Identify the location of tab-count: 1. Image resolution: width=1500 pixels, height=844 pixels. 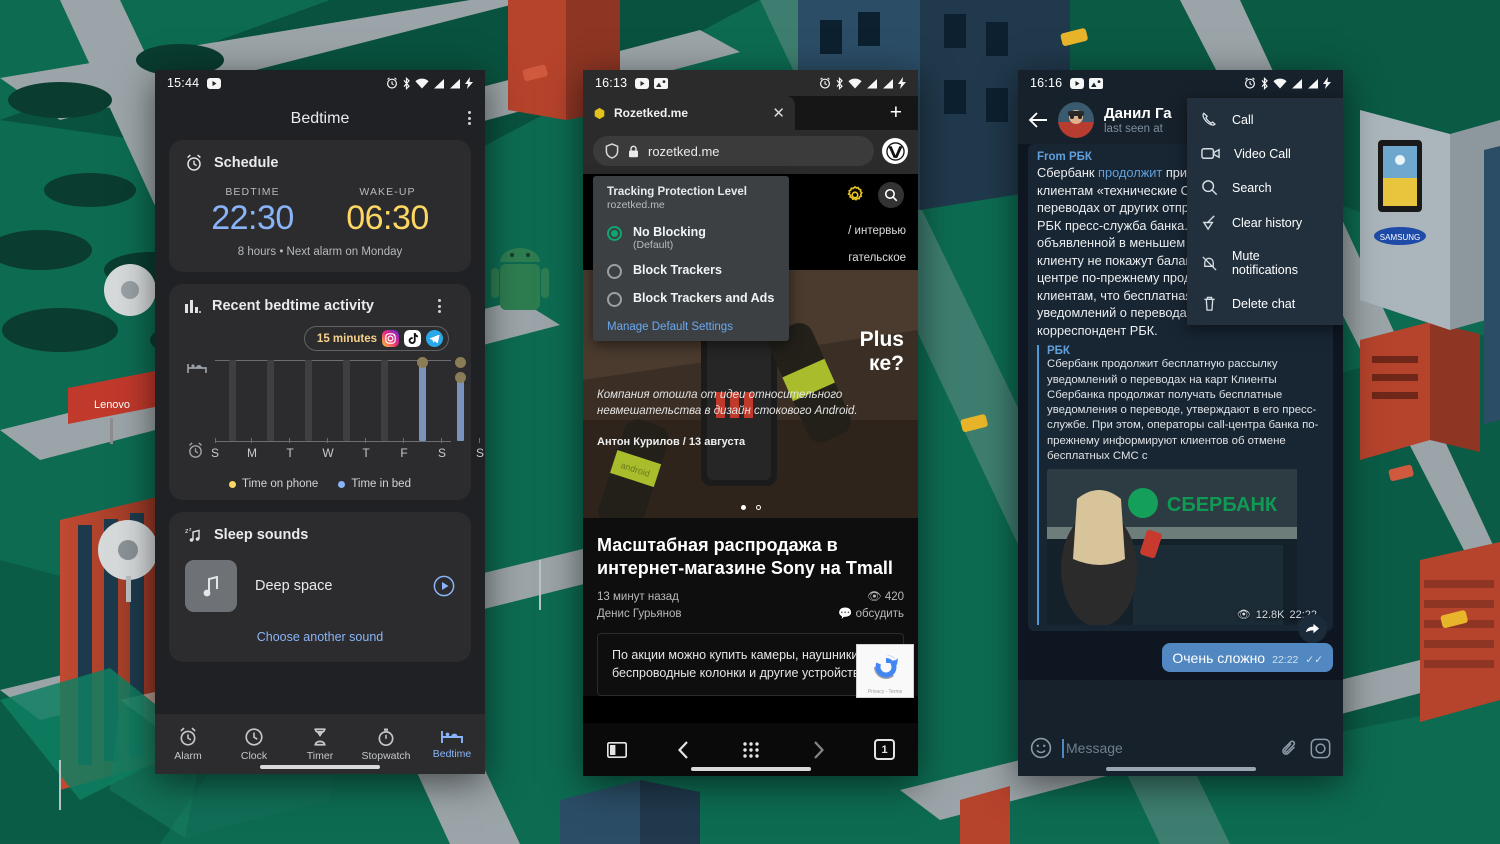
(884, 749).